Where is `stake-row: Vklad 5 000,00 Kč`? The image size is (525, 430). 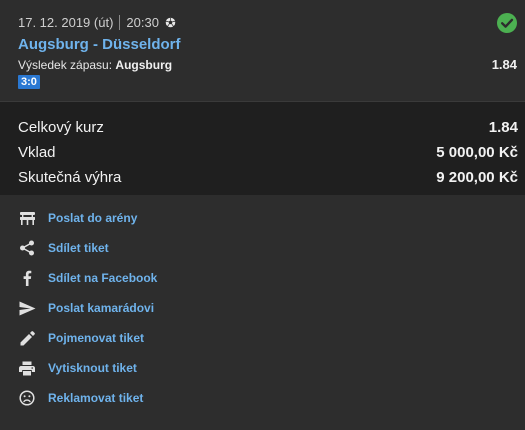
stake-row: Vklad 5 000,00 Kč is located at coordinates (268, 152).